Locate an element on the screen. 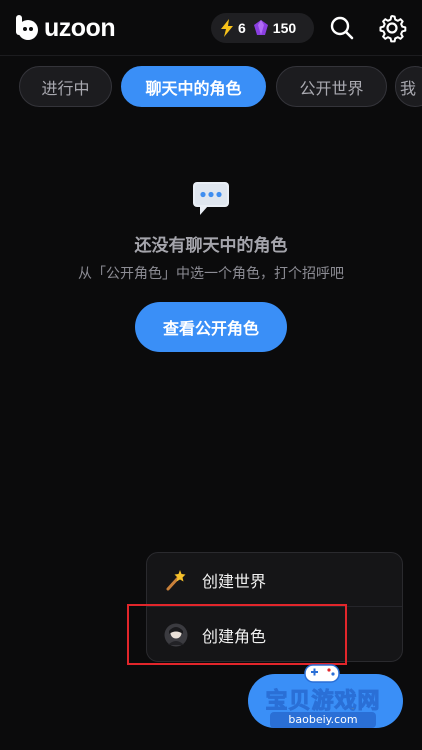 Image resolution: width=422 pixels, height=750 pixels. view-public-characters-button: 查看公开角色 is located at coordinates (211, 327).